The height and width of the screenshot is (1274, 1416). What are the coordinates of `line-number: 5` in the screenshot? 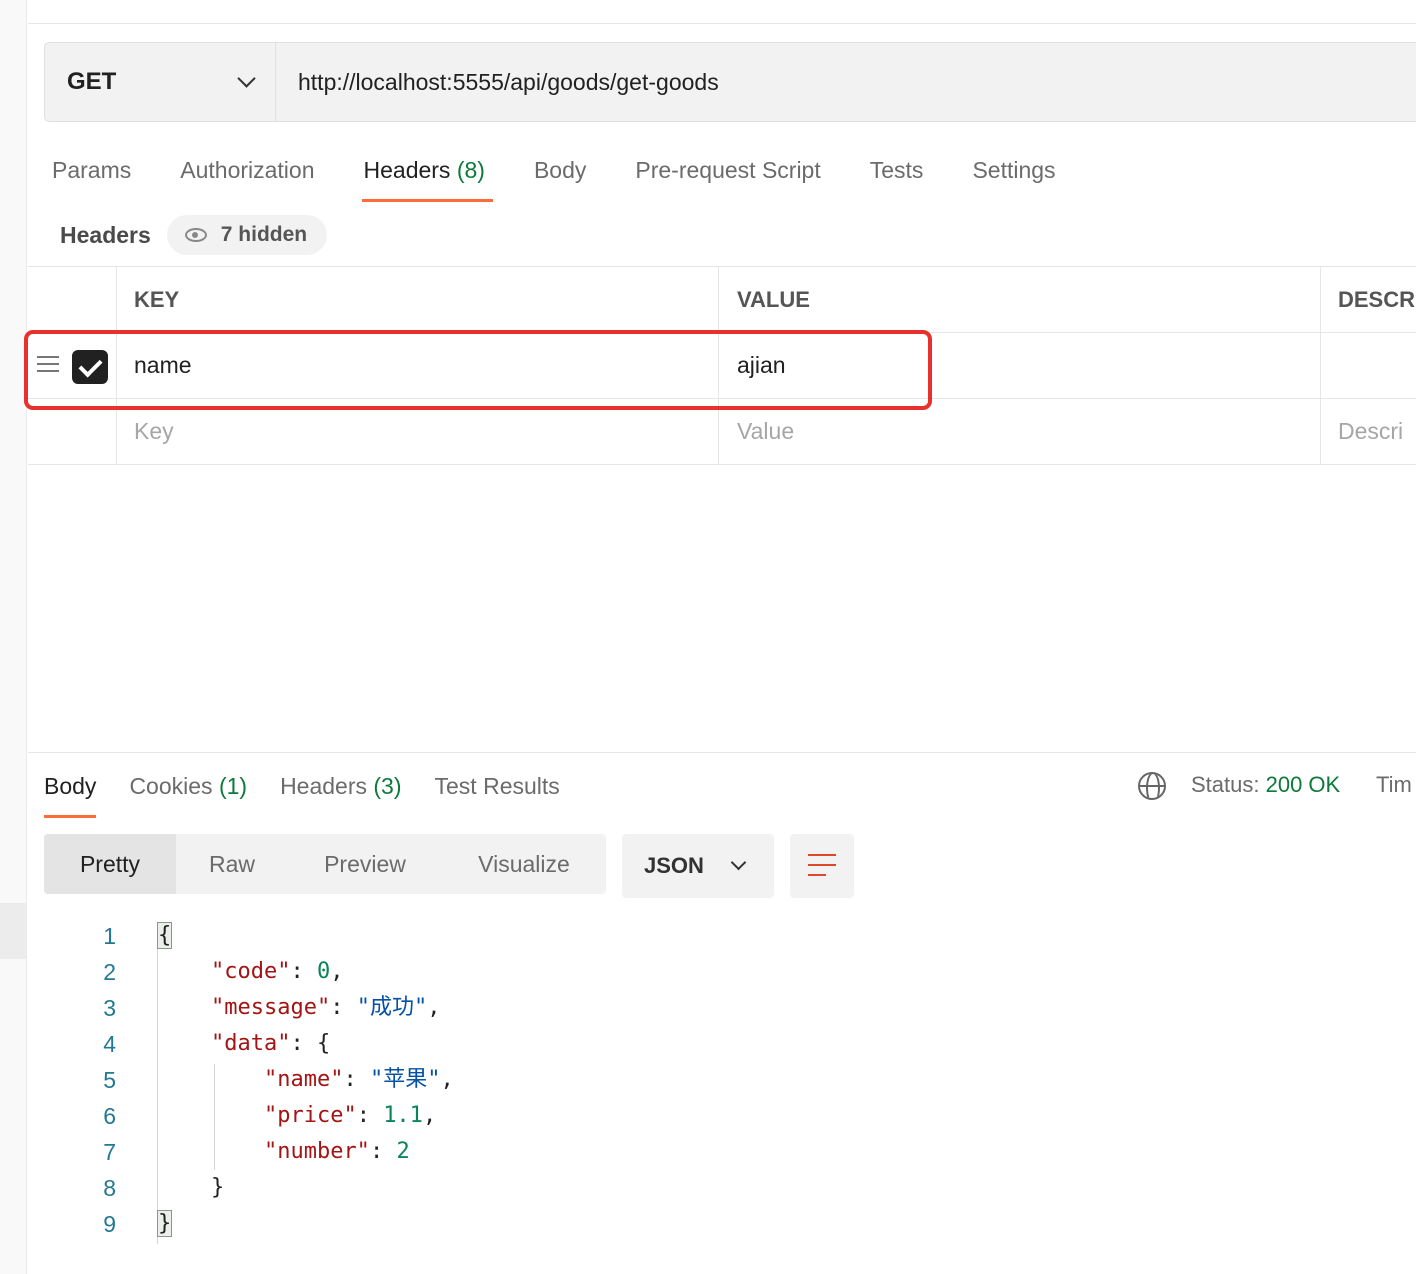 It's located at (109, 1080).